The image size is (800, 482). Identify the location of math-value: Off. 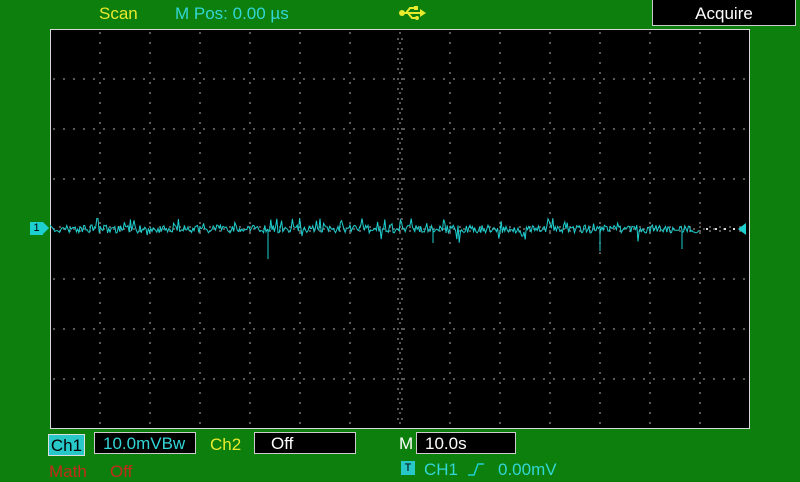
(121, 471).